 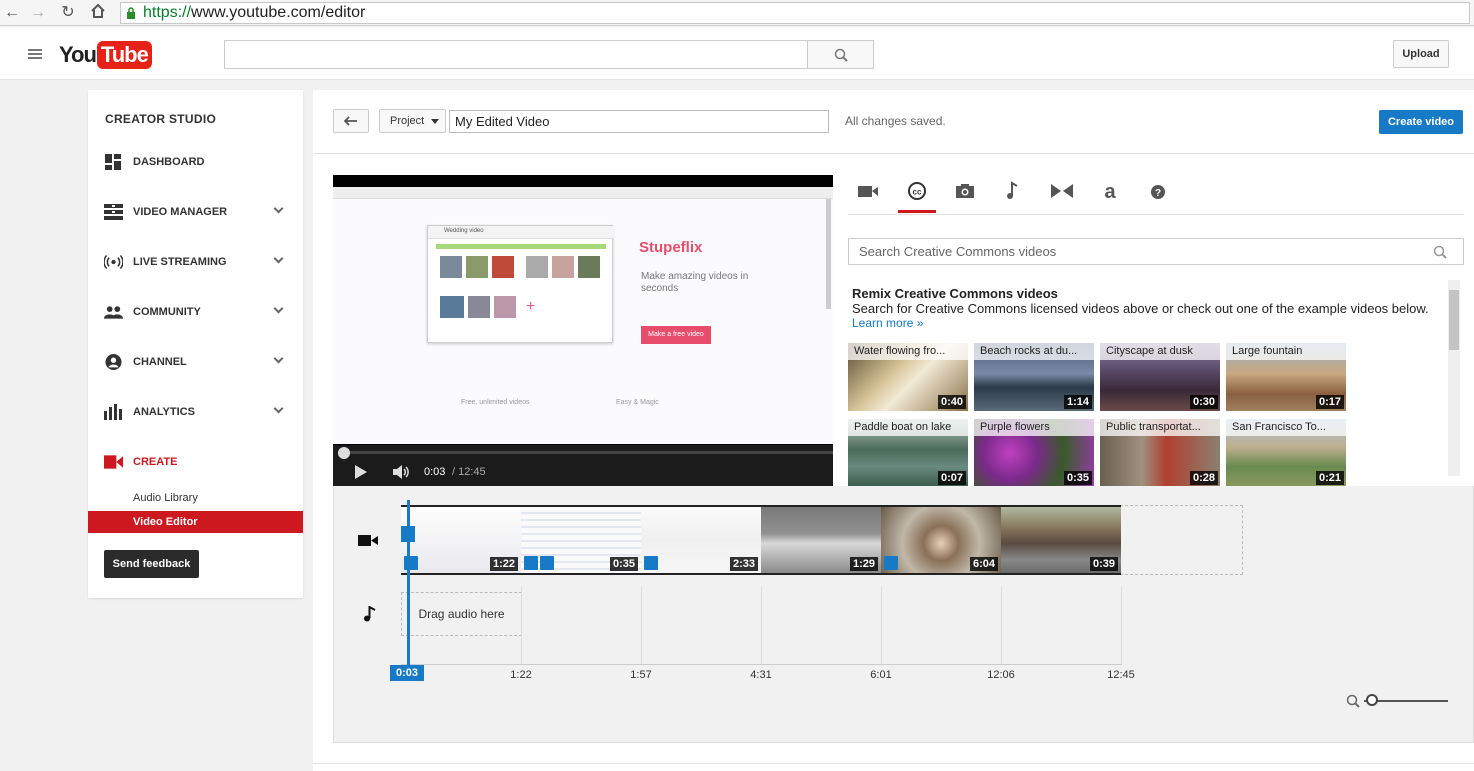 I want to click on home-icon, so click(x=98, y=13).